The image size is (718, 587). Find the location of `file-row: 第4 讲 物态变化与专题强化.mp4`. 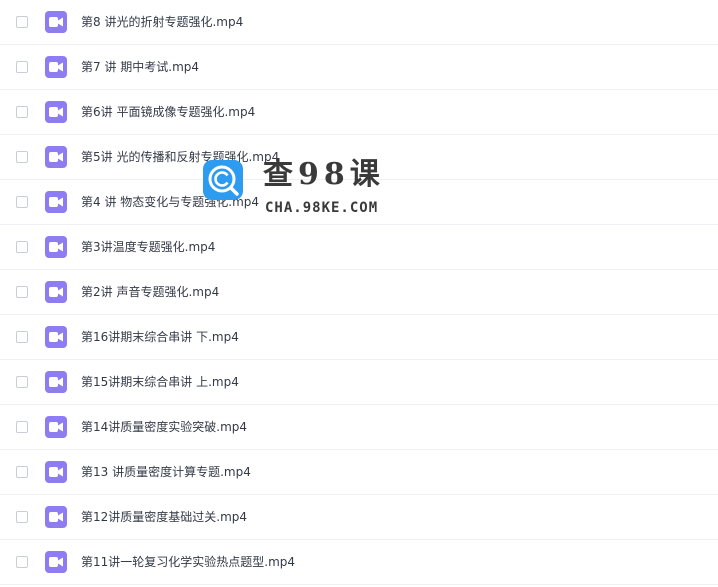

file-row: 第4 讲 物态变化与专题强化.mp4 is located at coordinates (359, 202).